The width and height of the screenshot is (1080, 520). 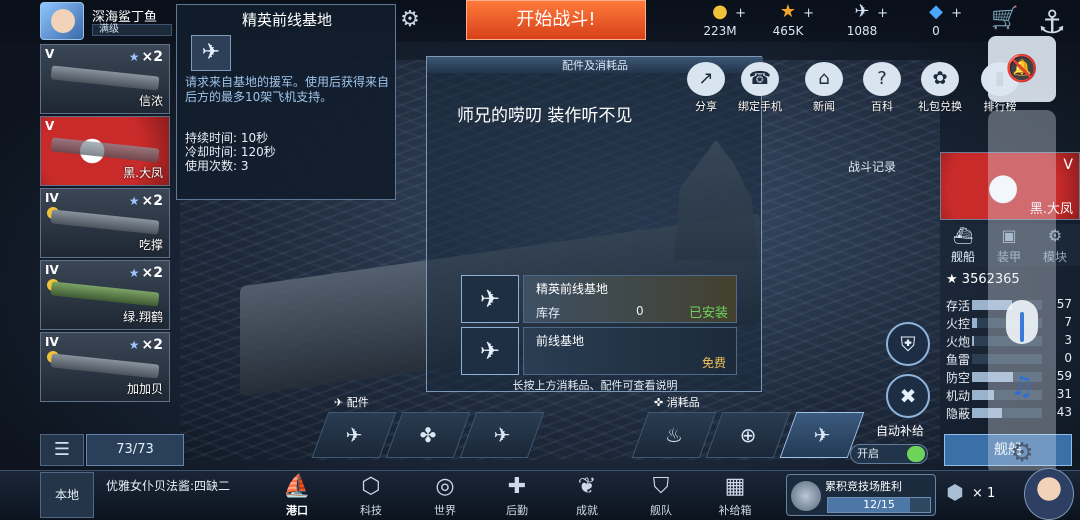 What do you see at coordinates (1049, 494) in the screenshot?
I see `guide-avatar` at bounding box center [1049, 494].